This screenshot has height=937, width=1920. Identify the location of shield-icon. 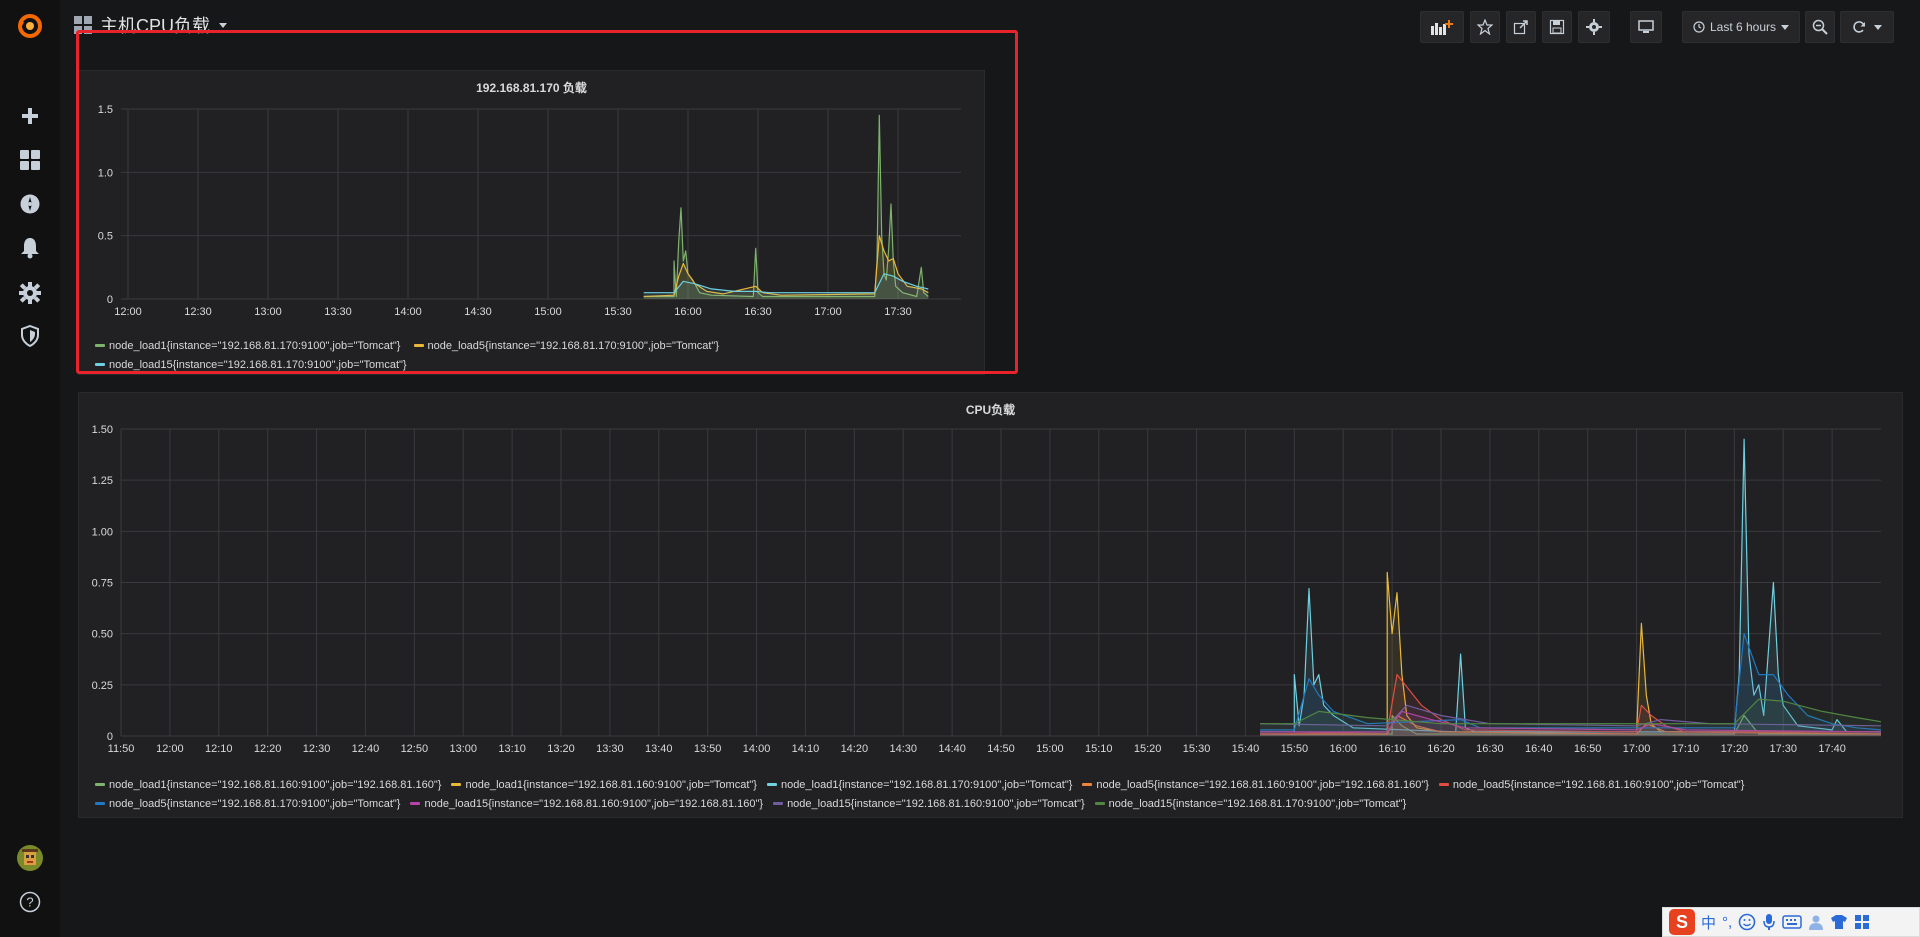
(30, 336).